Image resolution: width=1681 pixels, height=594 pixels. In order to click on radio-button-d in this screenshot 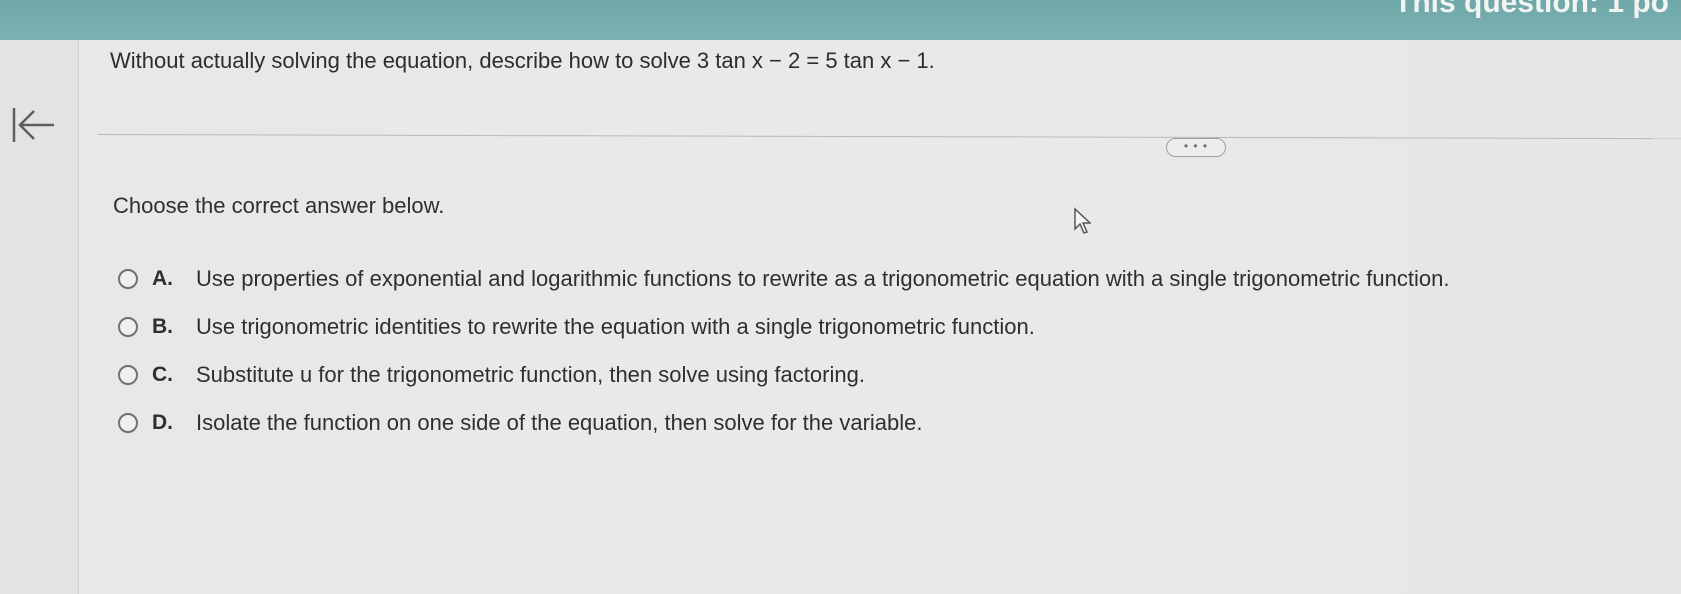, I will do `click(128, 423)`.